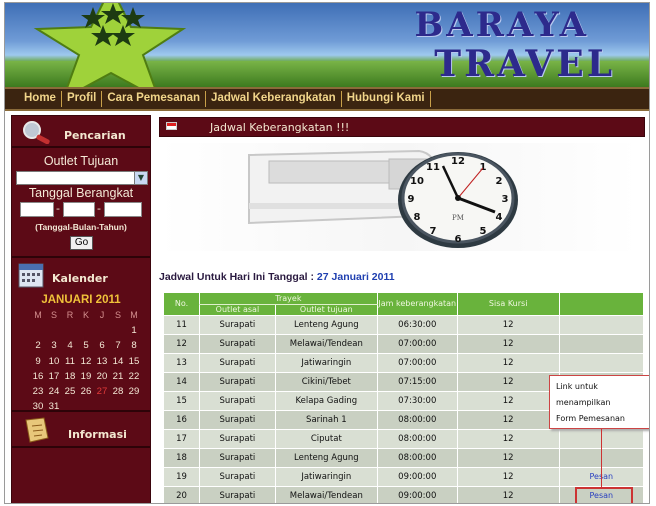  I want to click on annotation-line-1: Link untuk, so click(577, 386).